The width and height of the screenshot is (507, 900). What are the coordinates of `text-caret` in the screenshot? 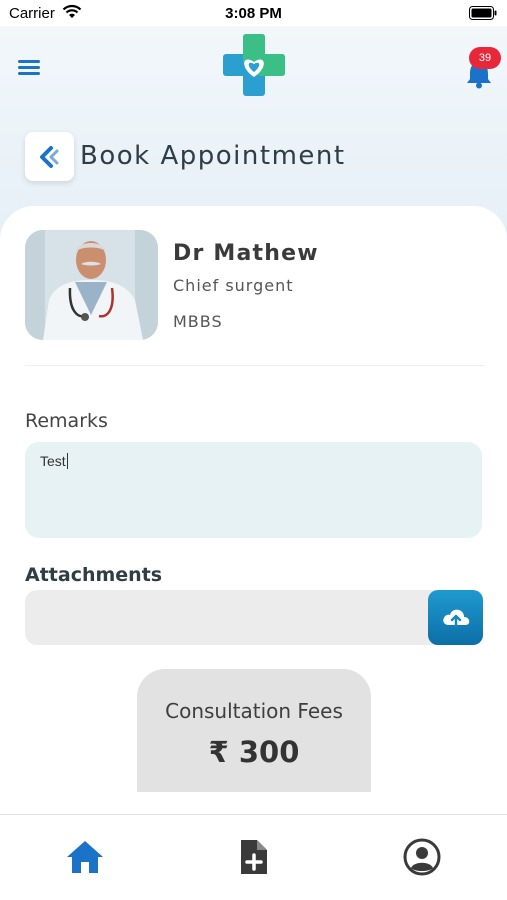 It's located at (67, 461).